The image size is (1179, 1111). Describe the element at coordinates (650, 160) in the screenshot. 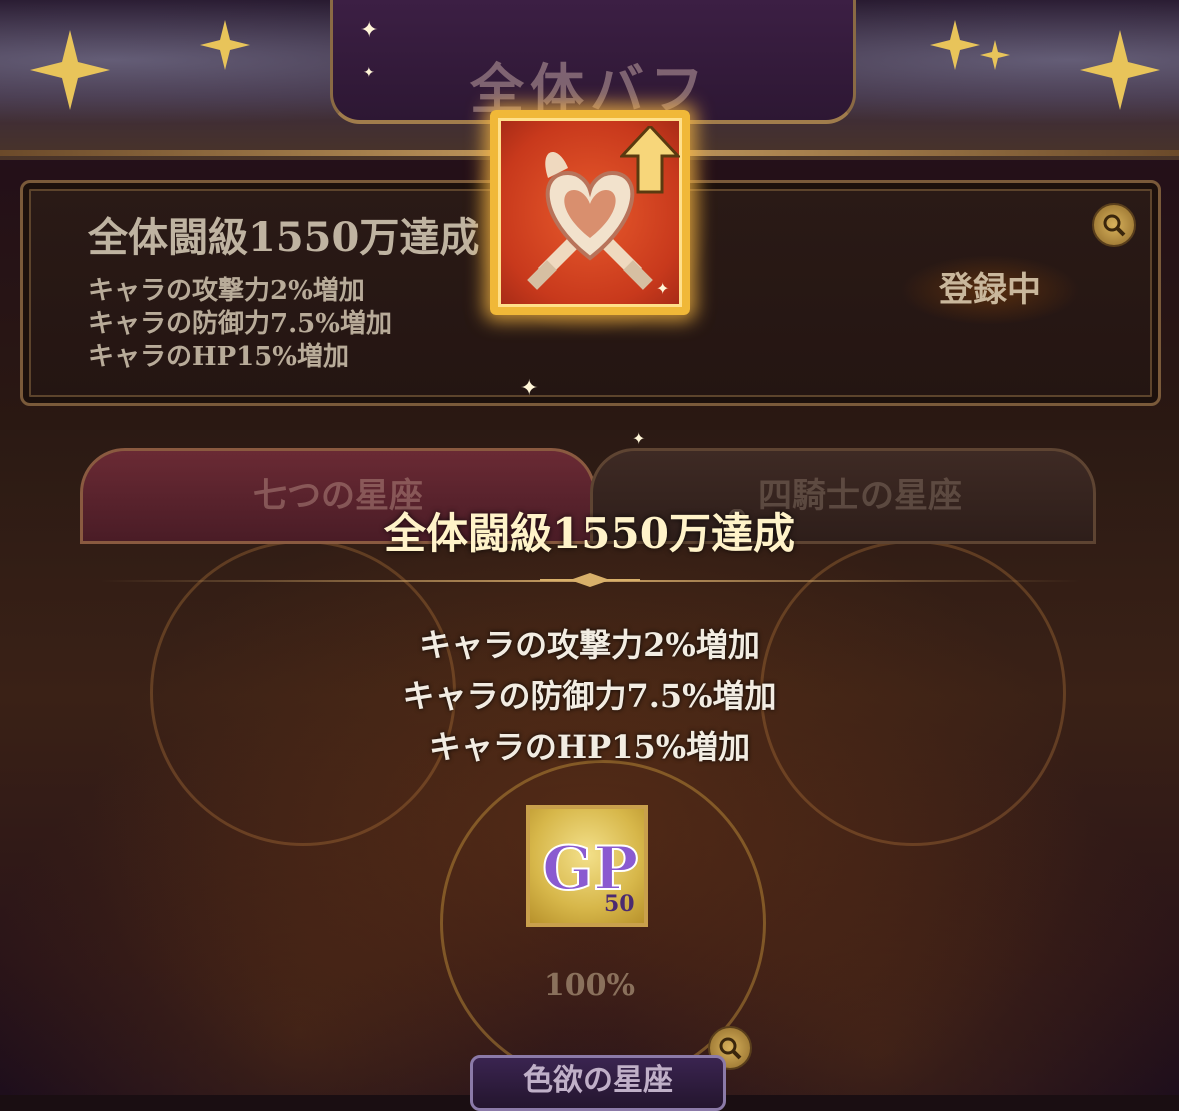

I see `up-arrow-icon` at that location.